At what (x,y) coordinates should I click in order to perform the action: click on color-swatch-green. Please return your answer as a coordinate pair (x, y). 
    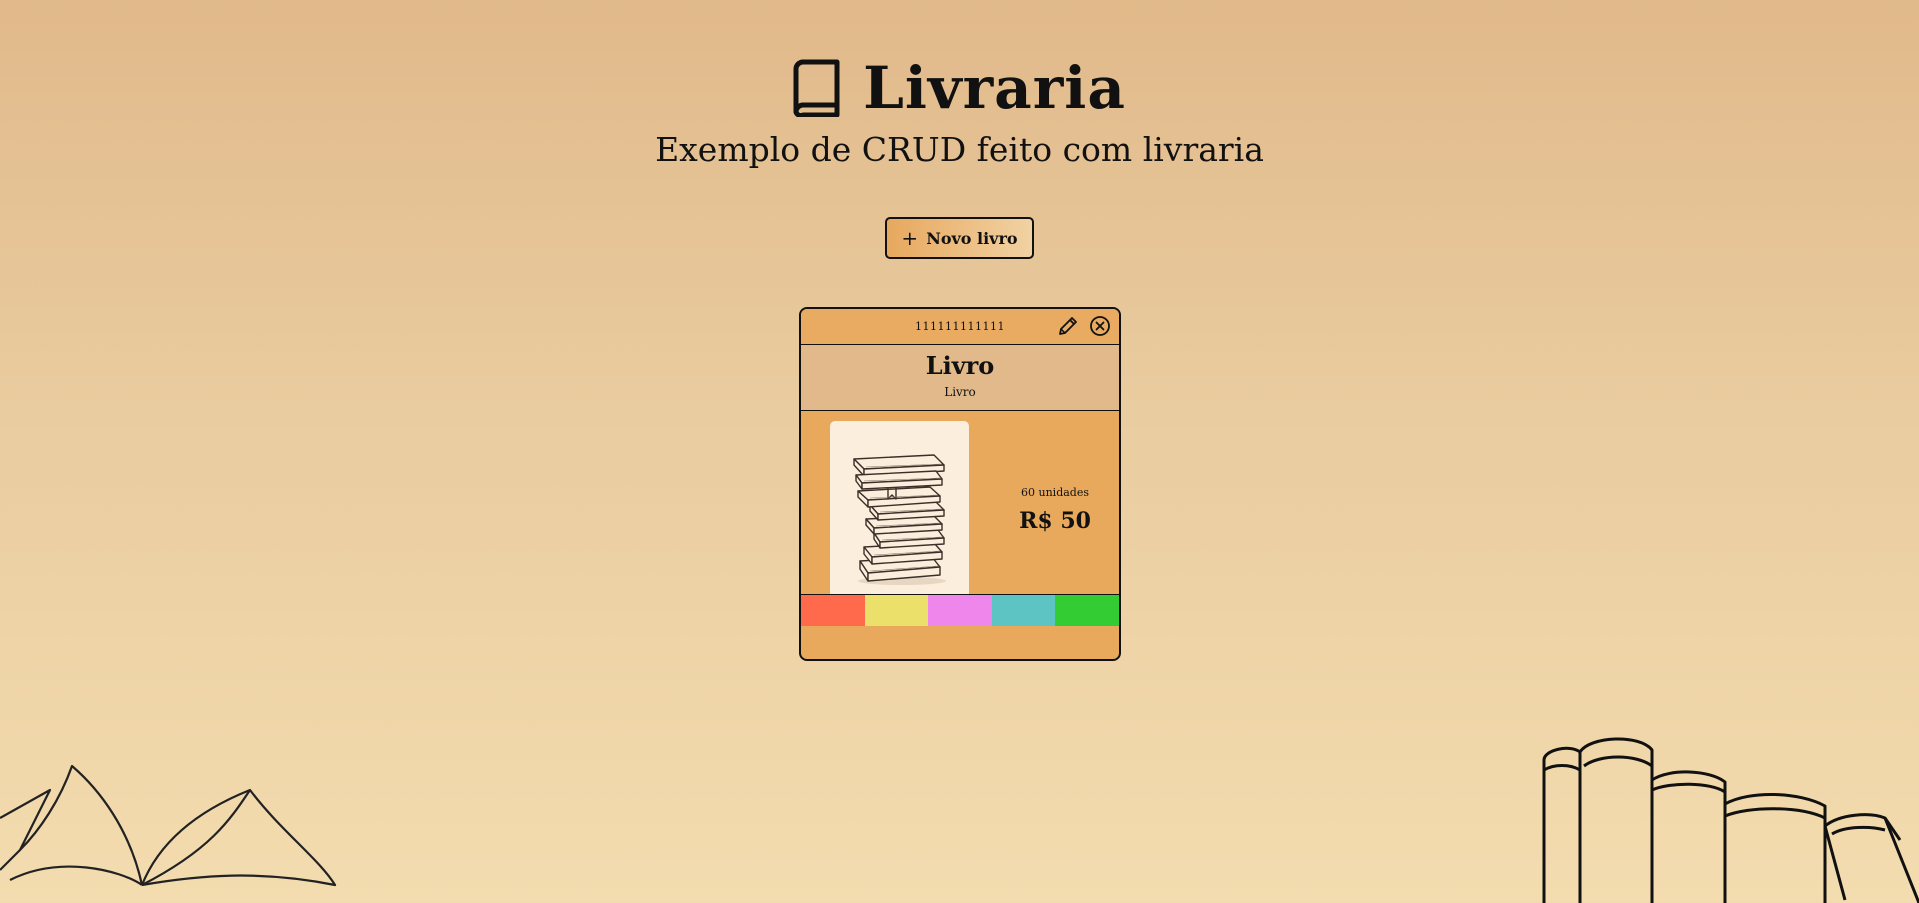
    Looking at the image, I should click on (1087, 610).